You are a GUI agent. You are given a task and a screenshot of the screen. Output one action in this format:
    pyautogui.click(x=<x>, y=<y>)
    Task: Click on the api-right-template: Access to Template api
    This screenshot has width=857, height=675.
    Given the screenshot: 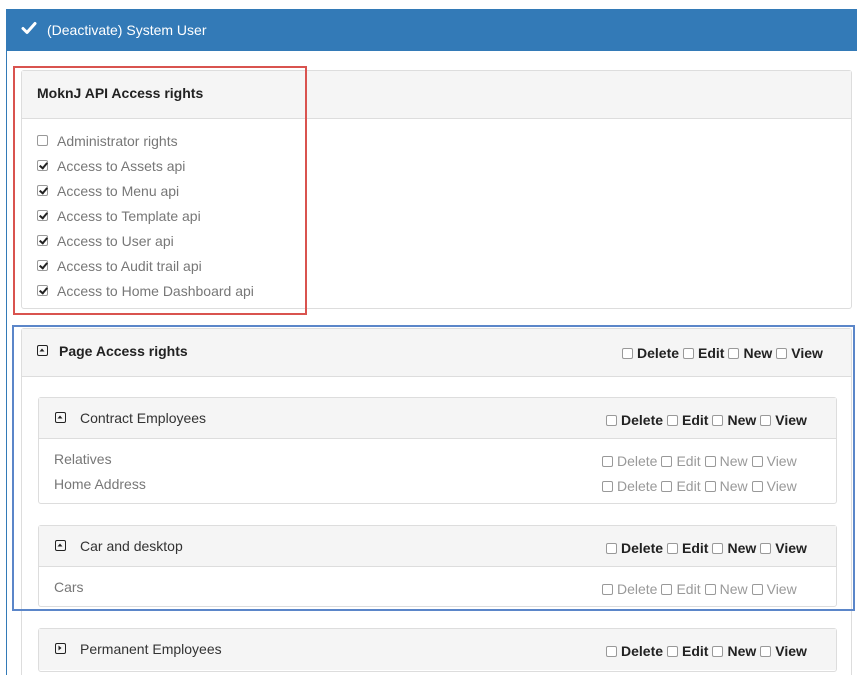 What is the action you would take?
    pyautogui.click(x=145, y=215)
    